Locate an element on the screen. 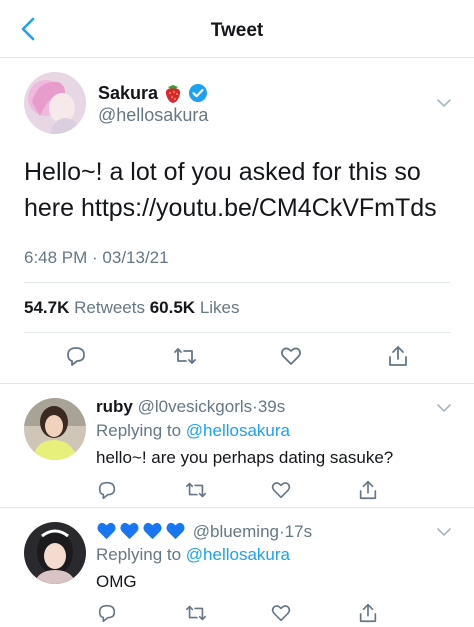  tweet-timestamp: 6:48 PM · 03/13/21 is located at coordinates (96, 257).